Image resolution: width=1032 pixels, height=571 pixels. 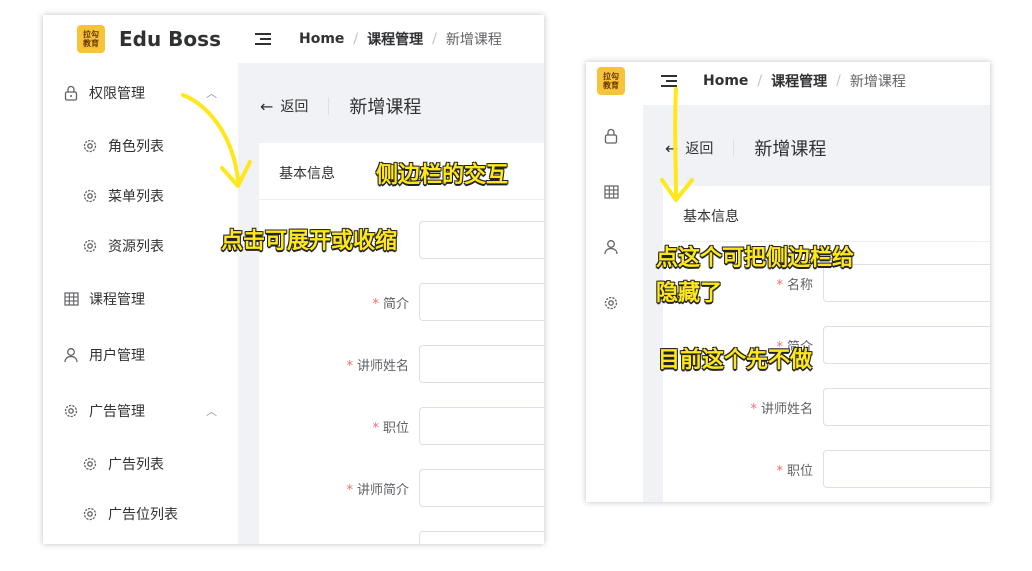 What do you see at coordinates (211, 411) in the screenshot?
I see `chevron-up-icon: ︿` at bounding box center [211, 411].